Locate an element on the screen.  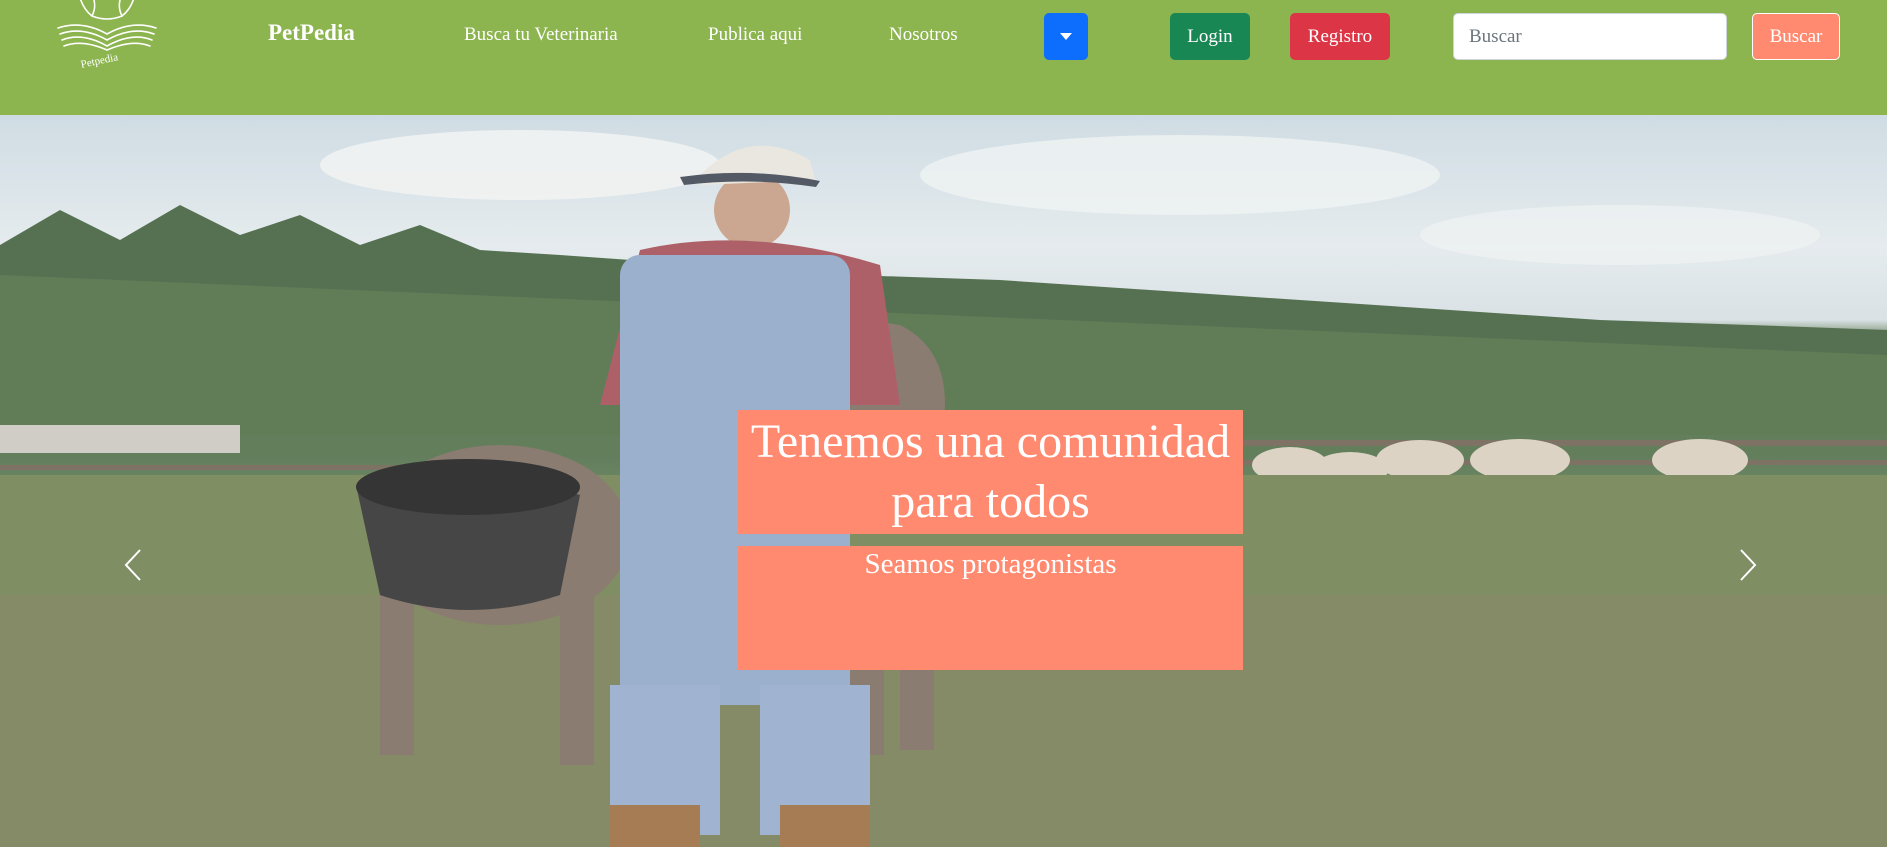
nav-link-busca-veterinaria: Busca tu Veterinaria is located at coordinates (541, 35).